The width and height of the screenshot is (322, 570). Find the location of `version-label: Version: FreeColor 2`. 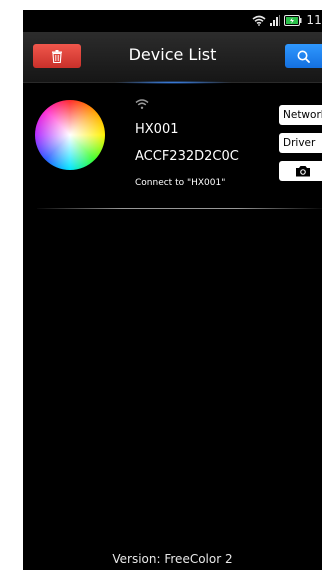

version-label: Version: FreeColor 2 is located at coordinates (172, 559).